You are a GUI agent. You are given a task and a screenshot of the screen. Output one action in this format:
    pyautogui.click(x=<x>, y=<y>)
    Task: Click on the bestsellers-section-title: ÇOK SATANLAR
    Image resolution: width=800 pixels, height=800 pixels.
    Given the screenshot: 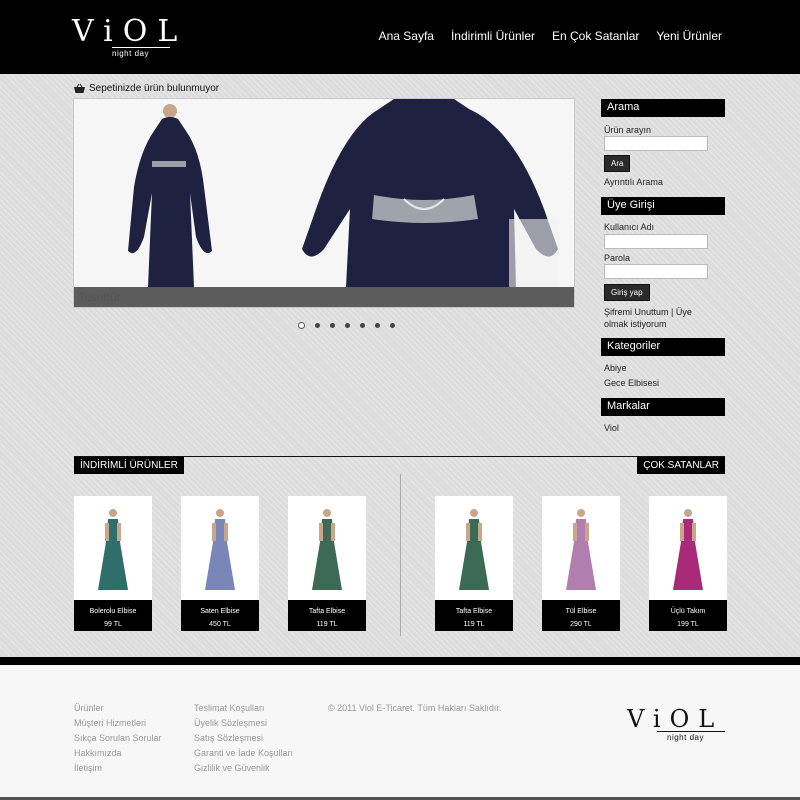 What is the action you would take?
    pyautogui.click(x=681, y=465)
    